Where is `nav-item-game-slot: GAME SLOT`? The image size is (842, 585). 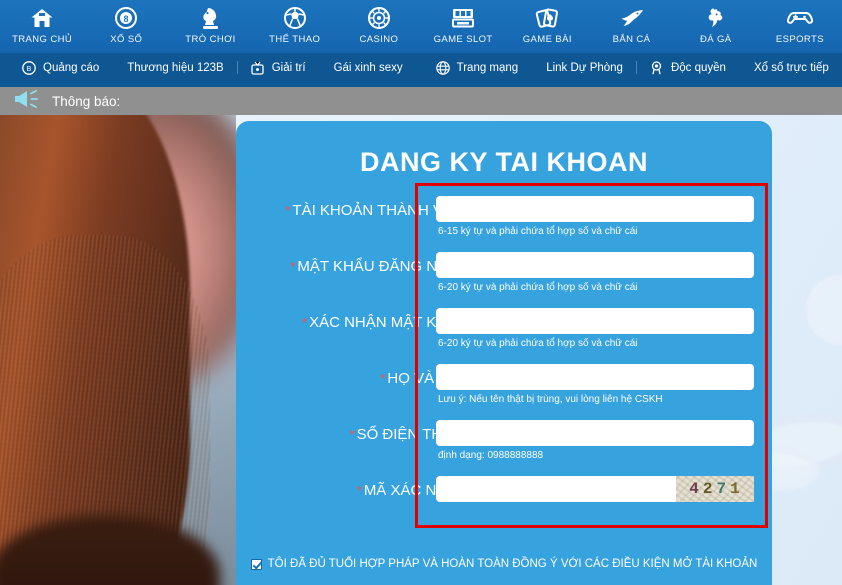 nav-item-game-slot: GAME SLOT is located at coordinates (463, 26).